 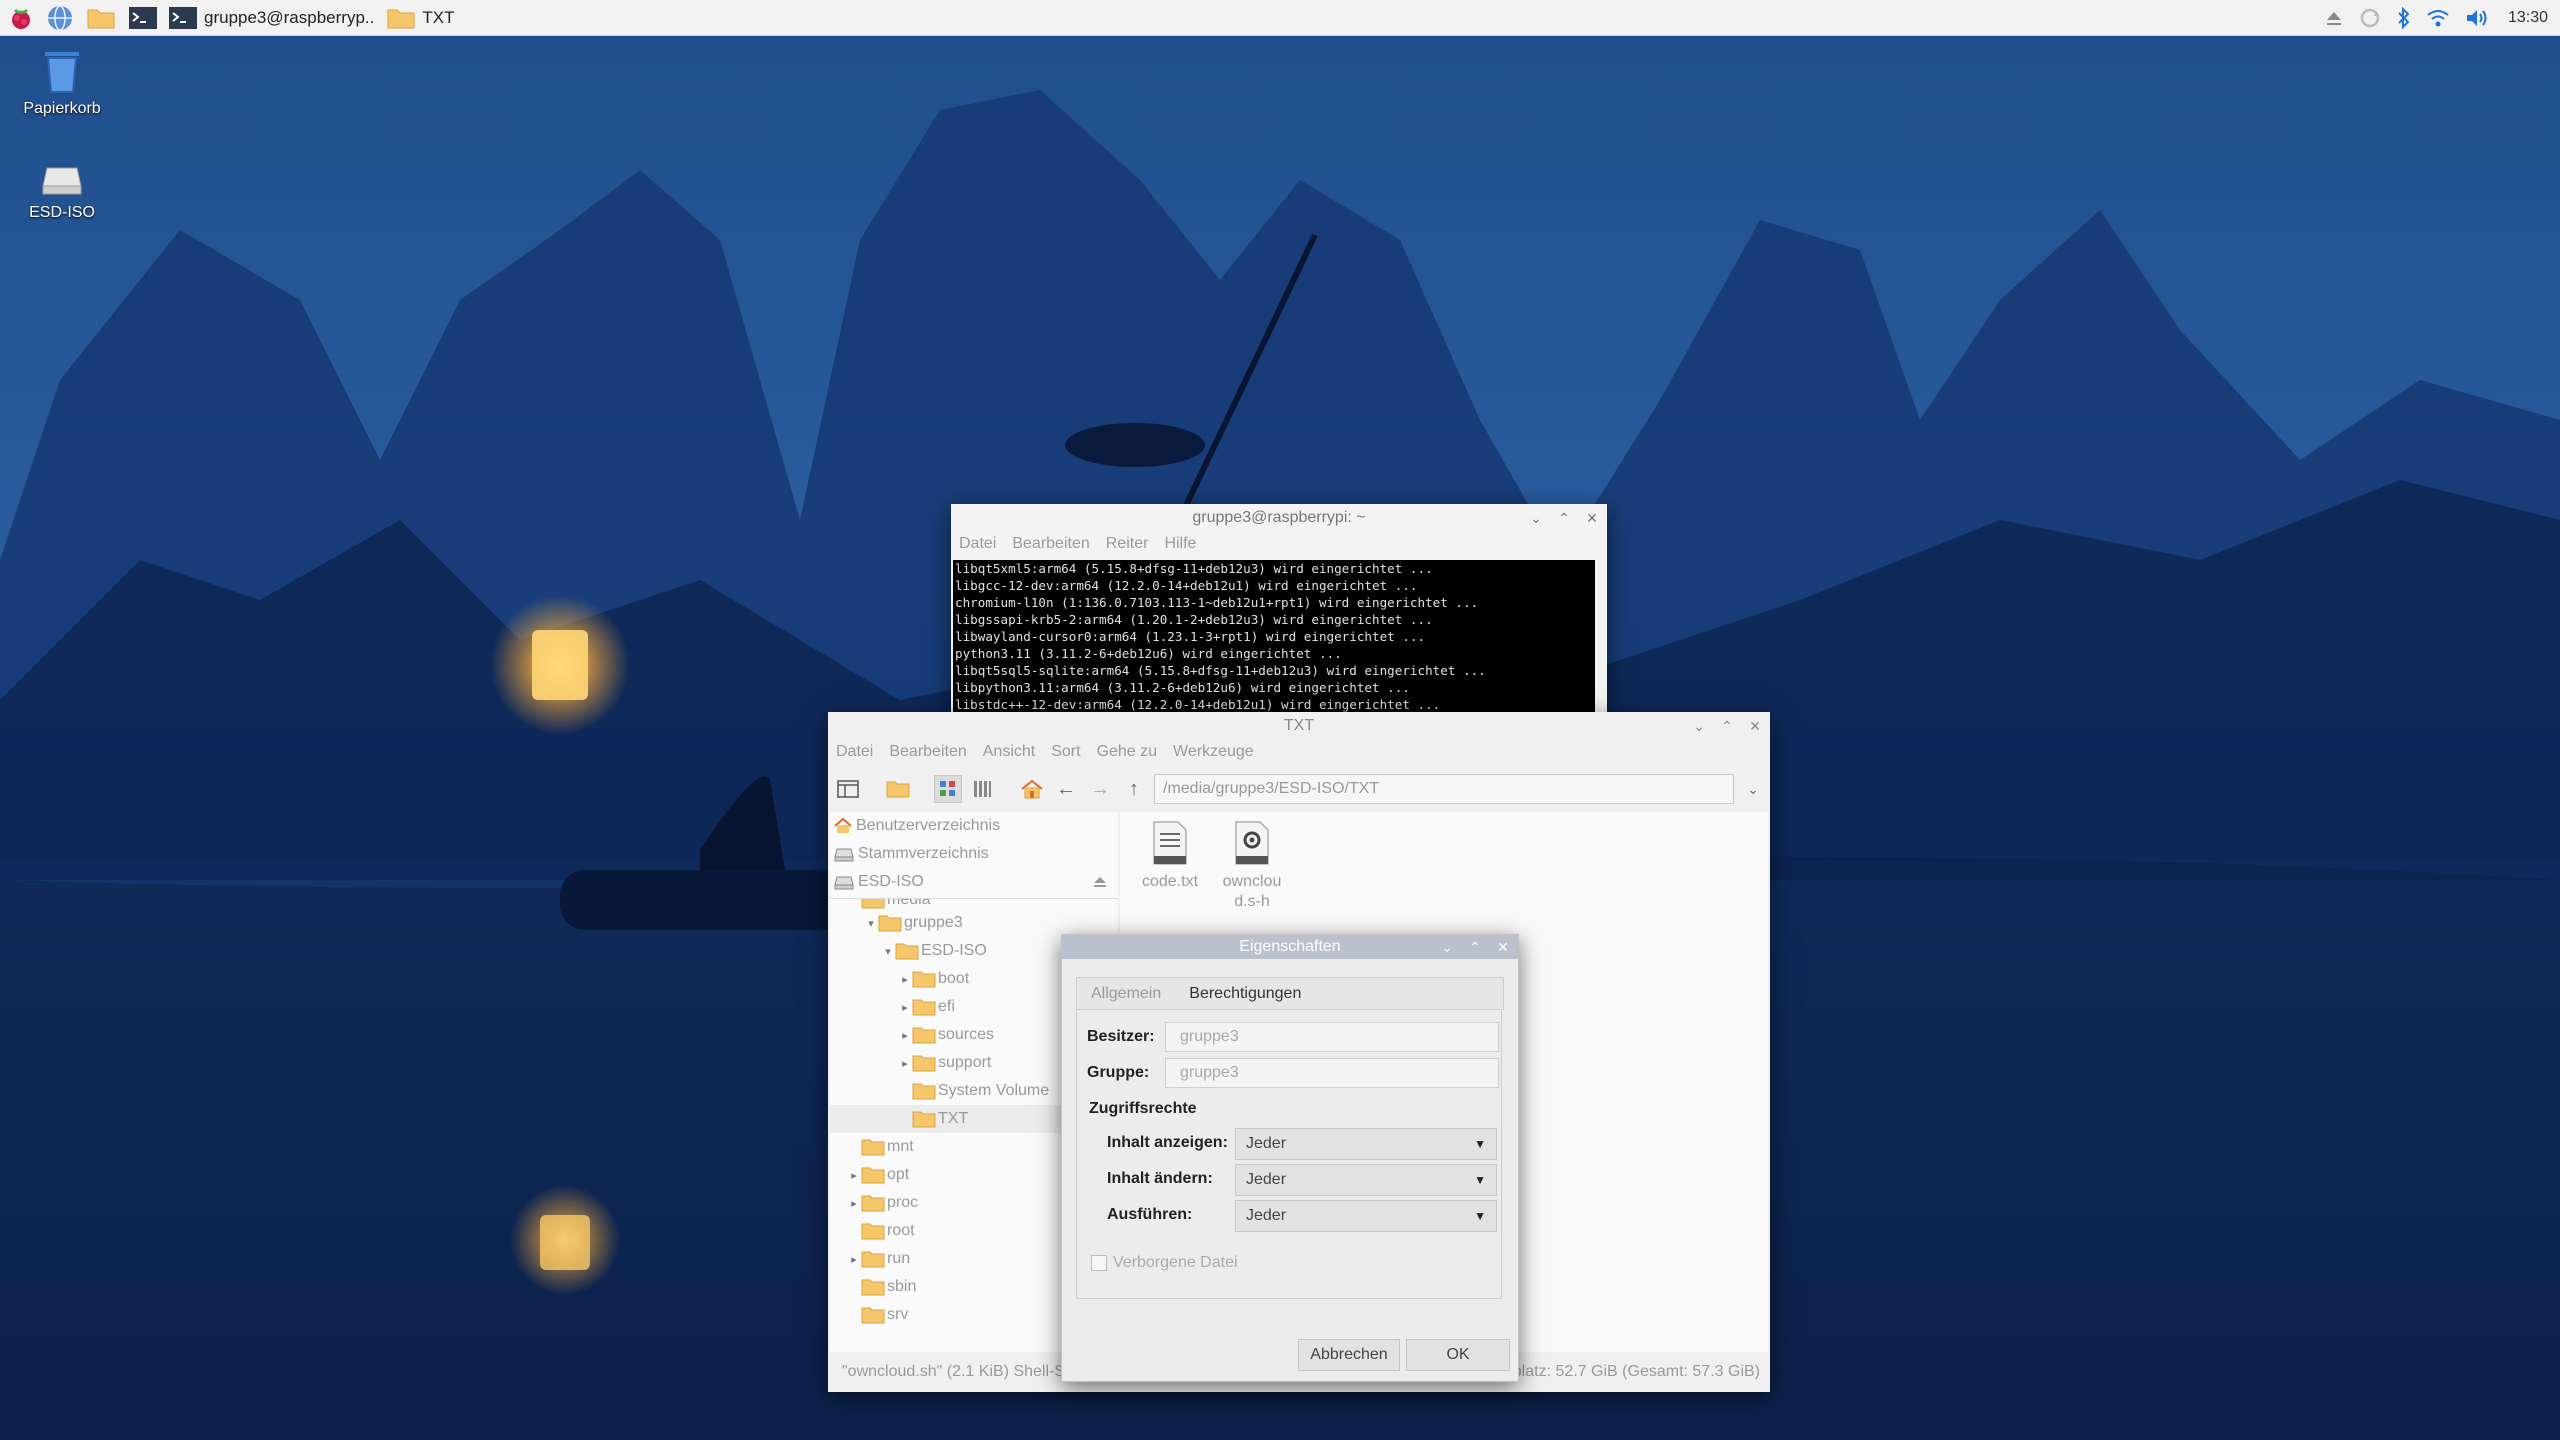 I want to click on tree-item-label: mnt, so click(x=900, y=1146).